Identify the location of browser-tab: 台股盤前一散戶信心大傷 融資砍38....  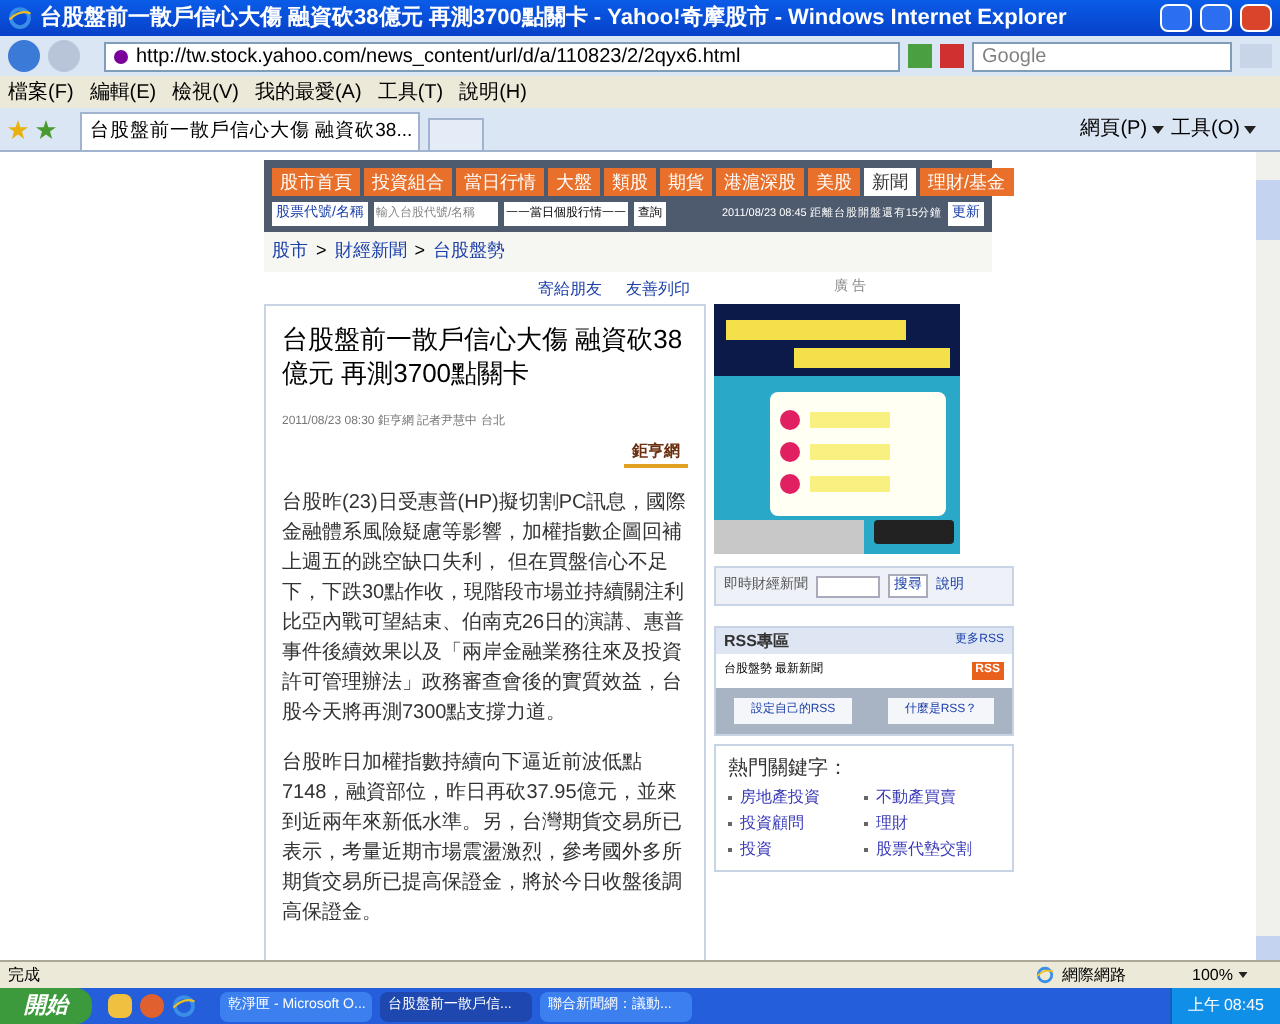
(250, 131).